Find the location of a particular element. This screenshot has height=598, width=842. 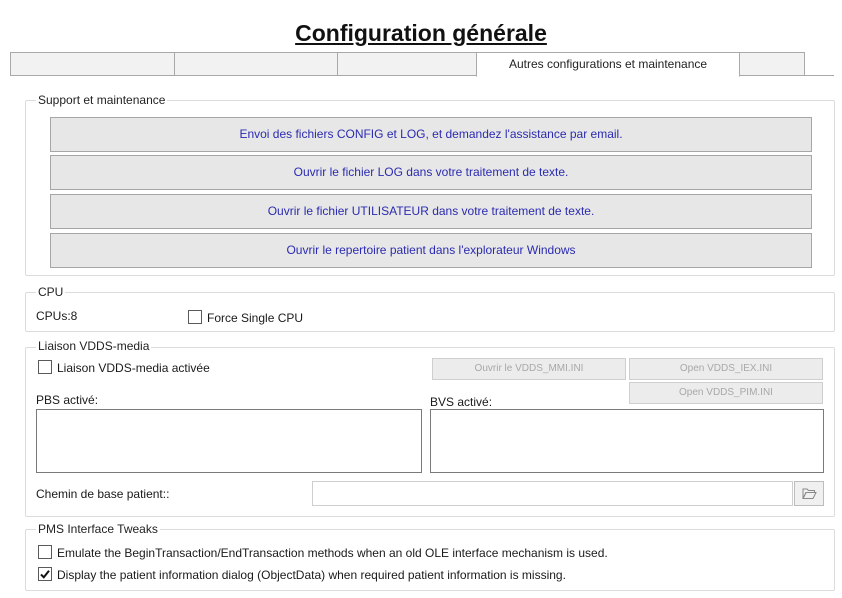

open-vdds-mmi-button: Ouvrir le VDDS_MMI.INI is located at coordinates (529, 369).